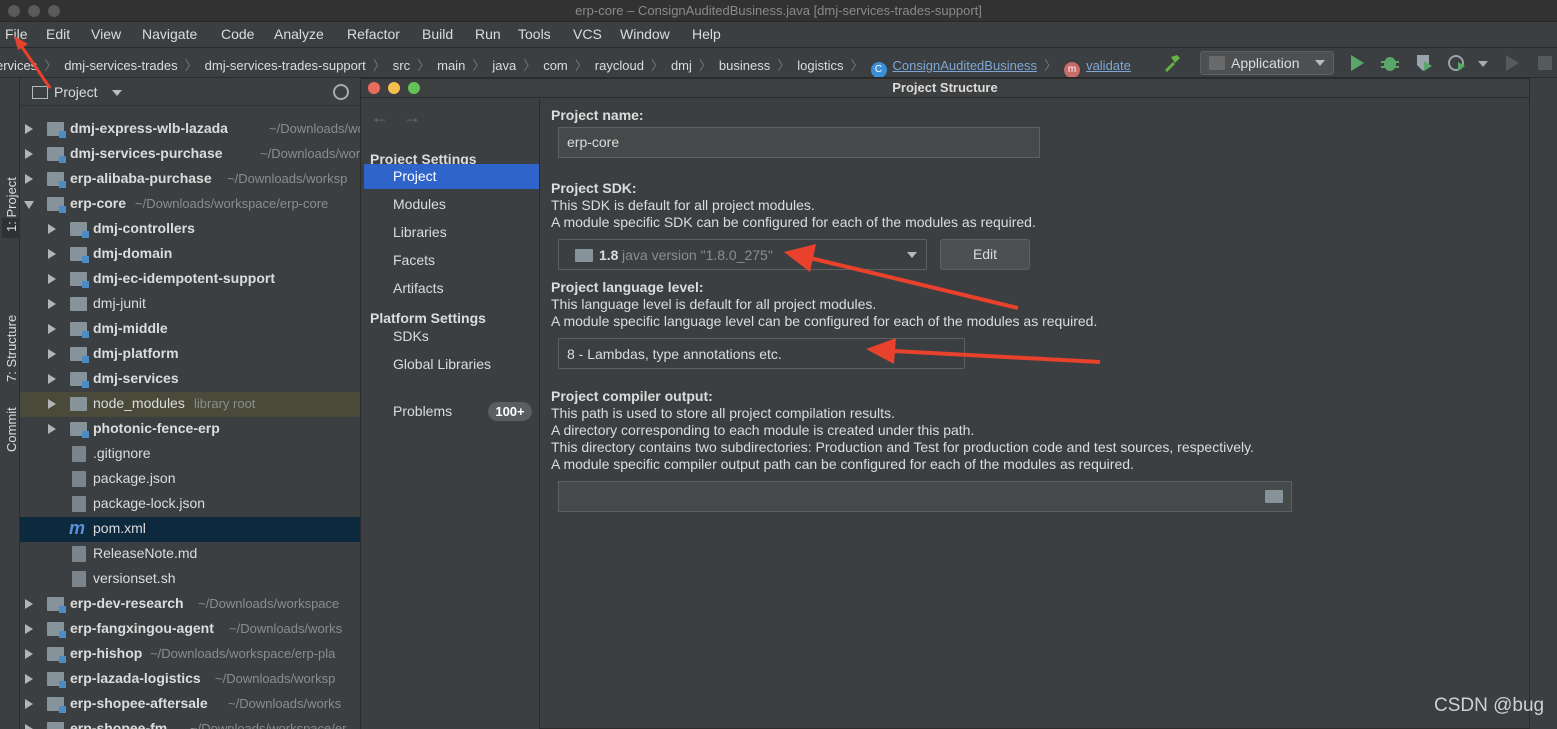  Describe the element at coordinates (106, 34) in the screenshot. I see `menu-view: View` at that location.